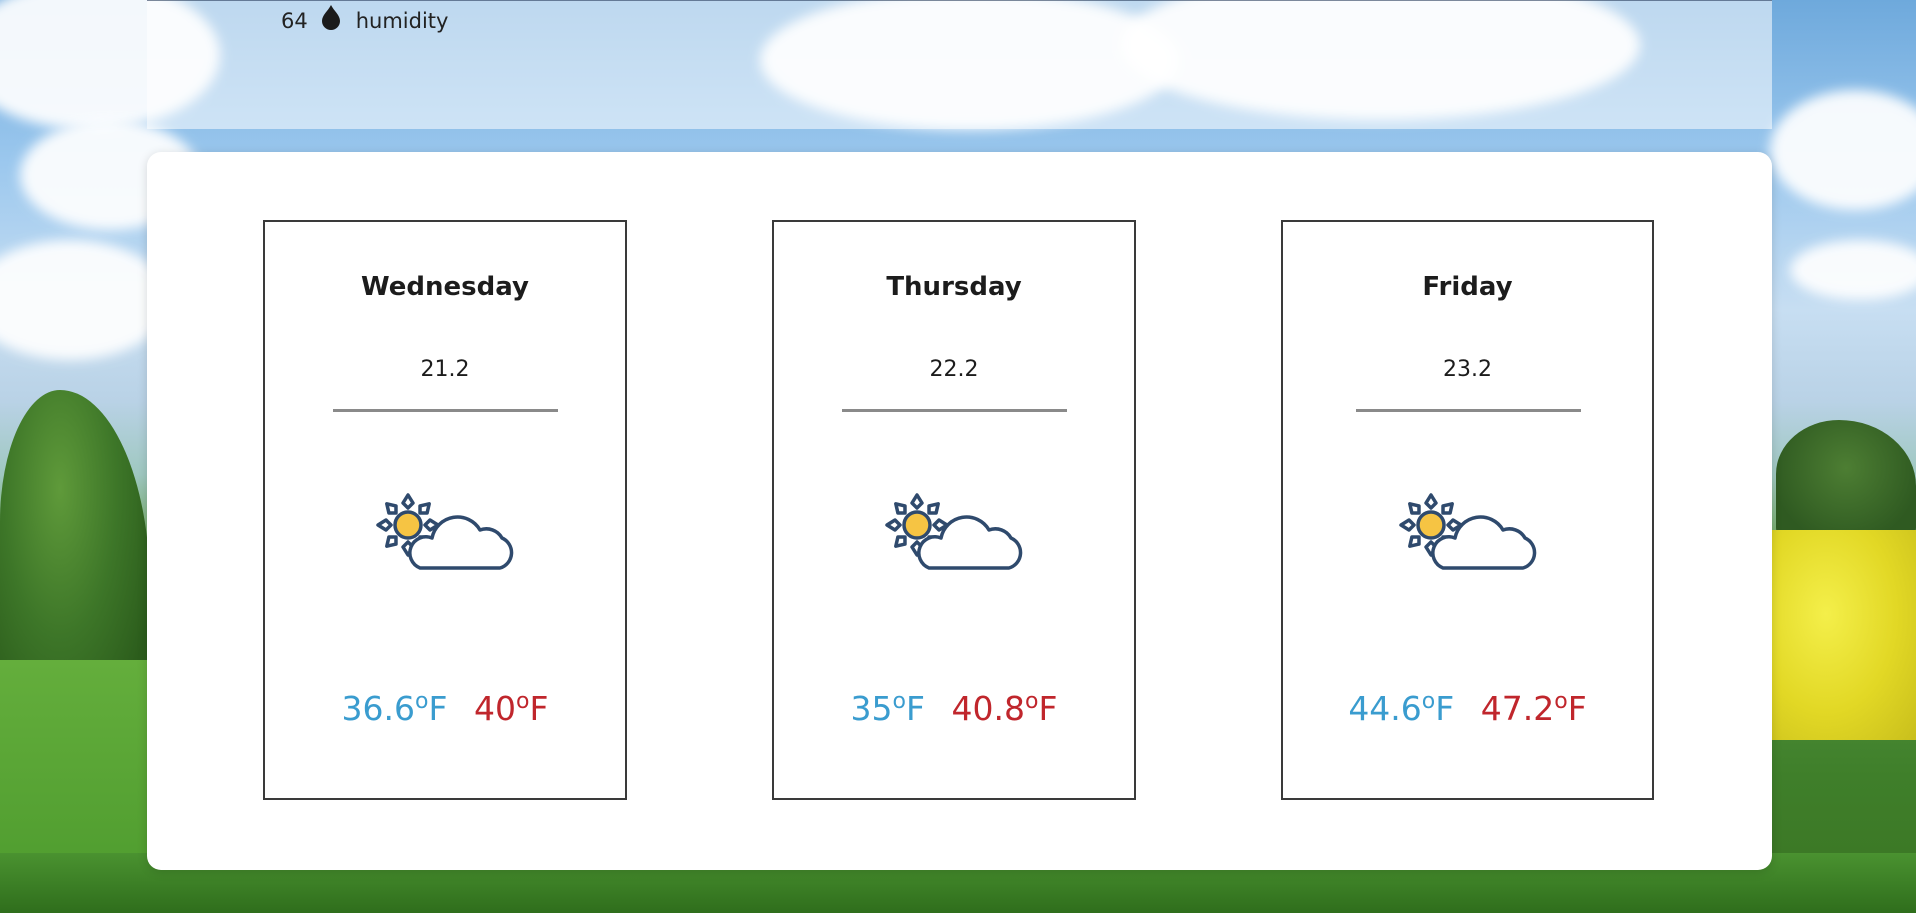  I want to click on humidity-value: 64, so click(294, 21).